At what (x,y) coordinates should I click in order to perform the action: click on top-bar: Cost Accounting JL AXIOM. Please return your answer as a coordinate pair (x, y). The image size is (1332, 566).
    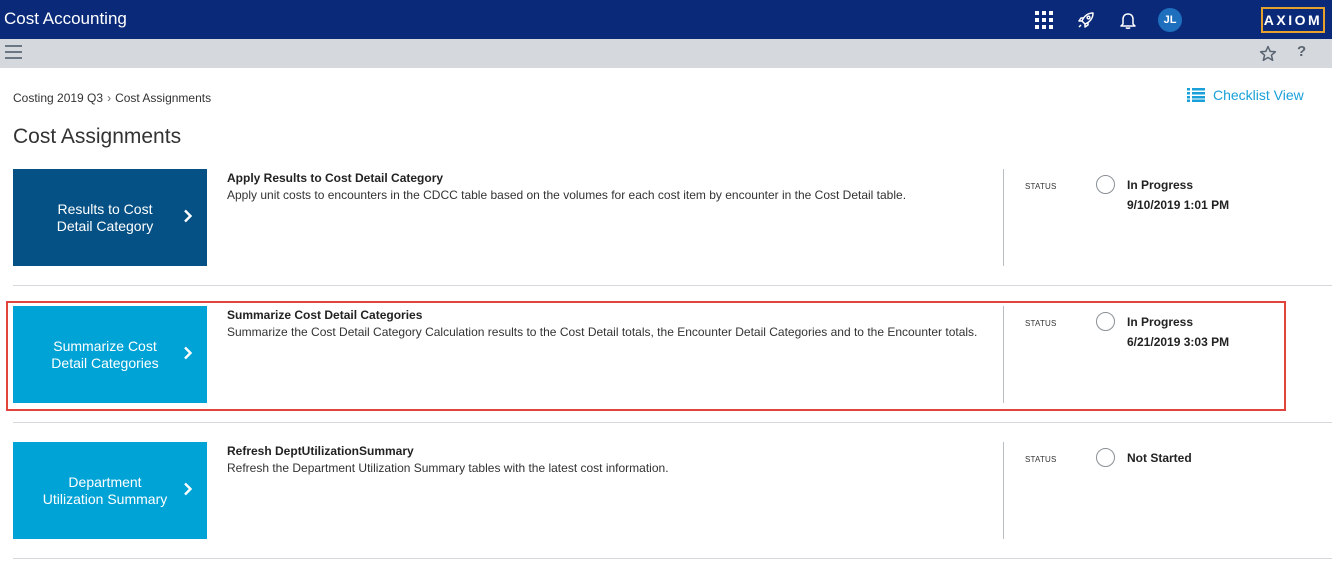
    Looking at the image, I should click on (666, 19).